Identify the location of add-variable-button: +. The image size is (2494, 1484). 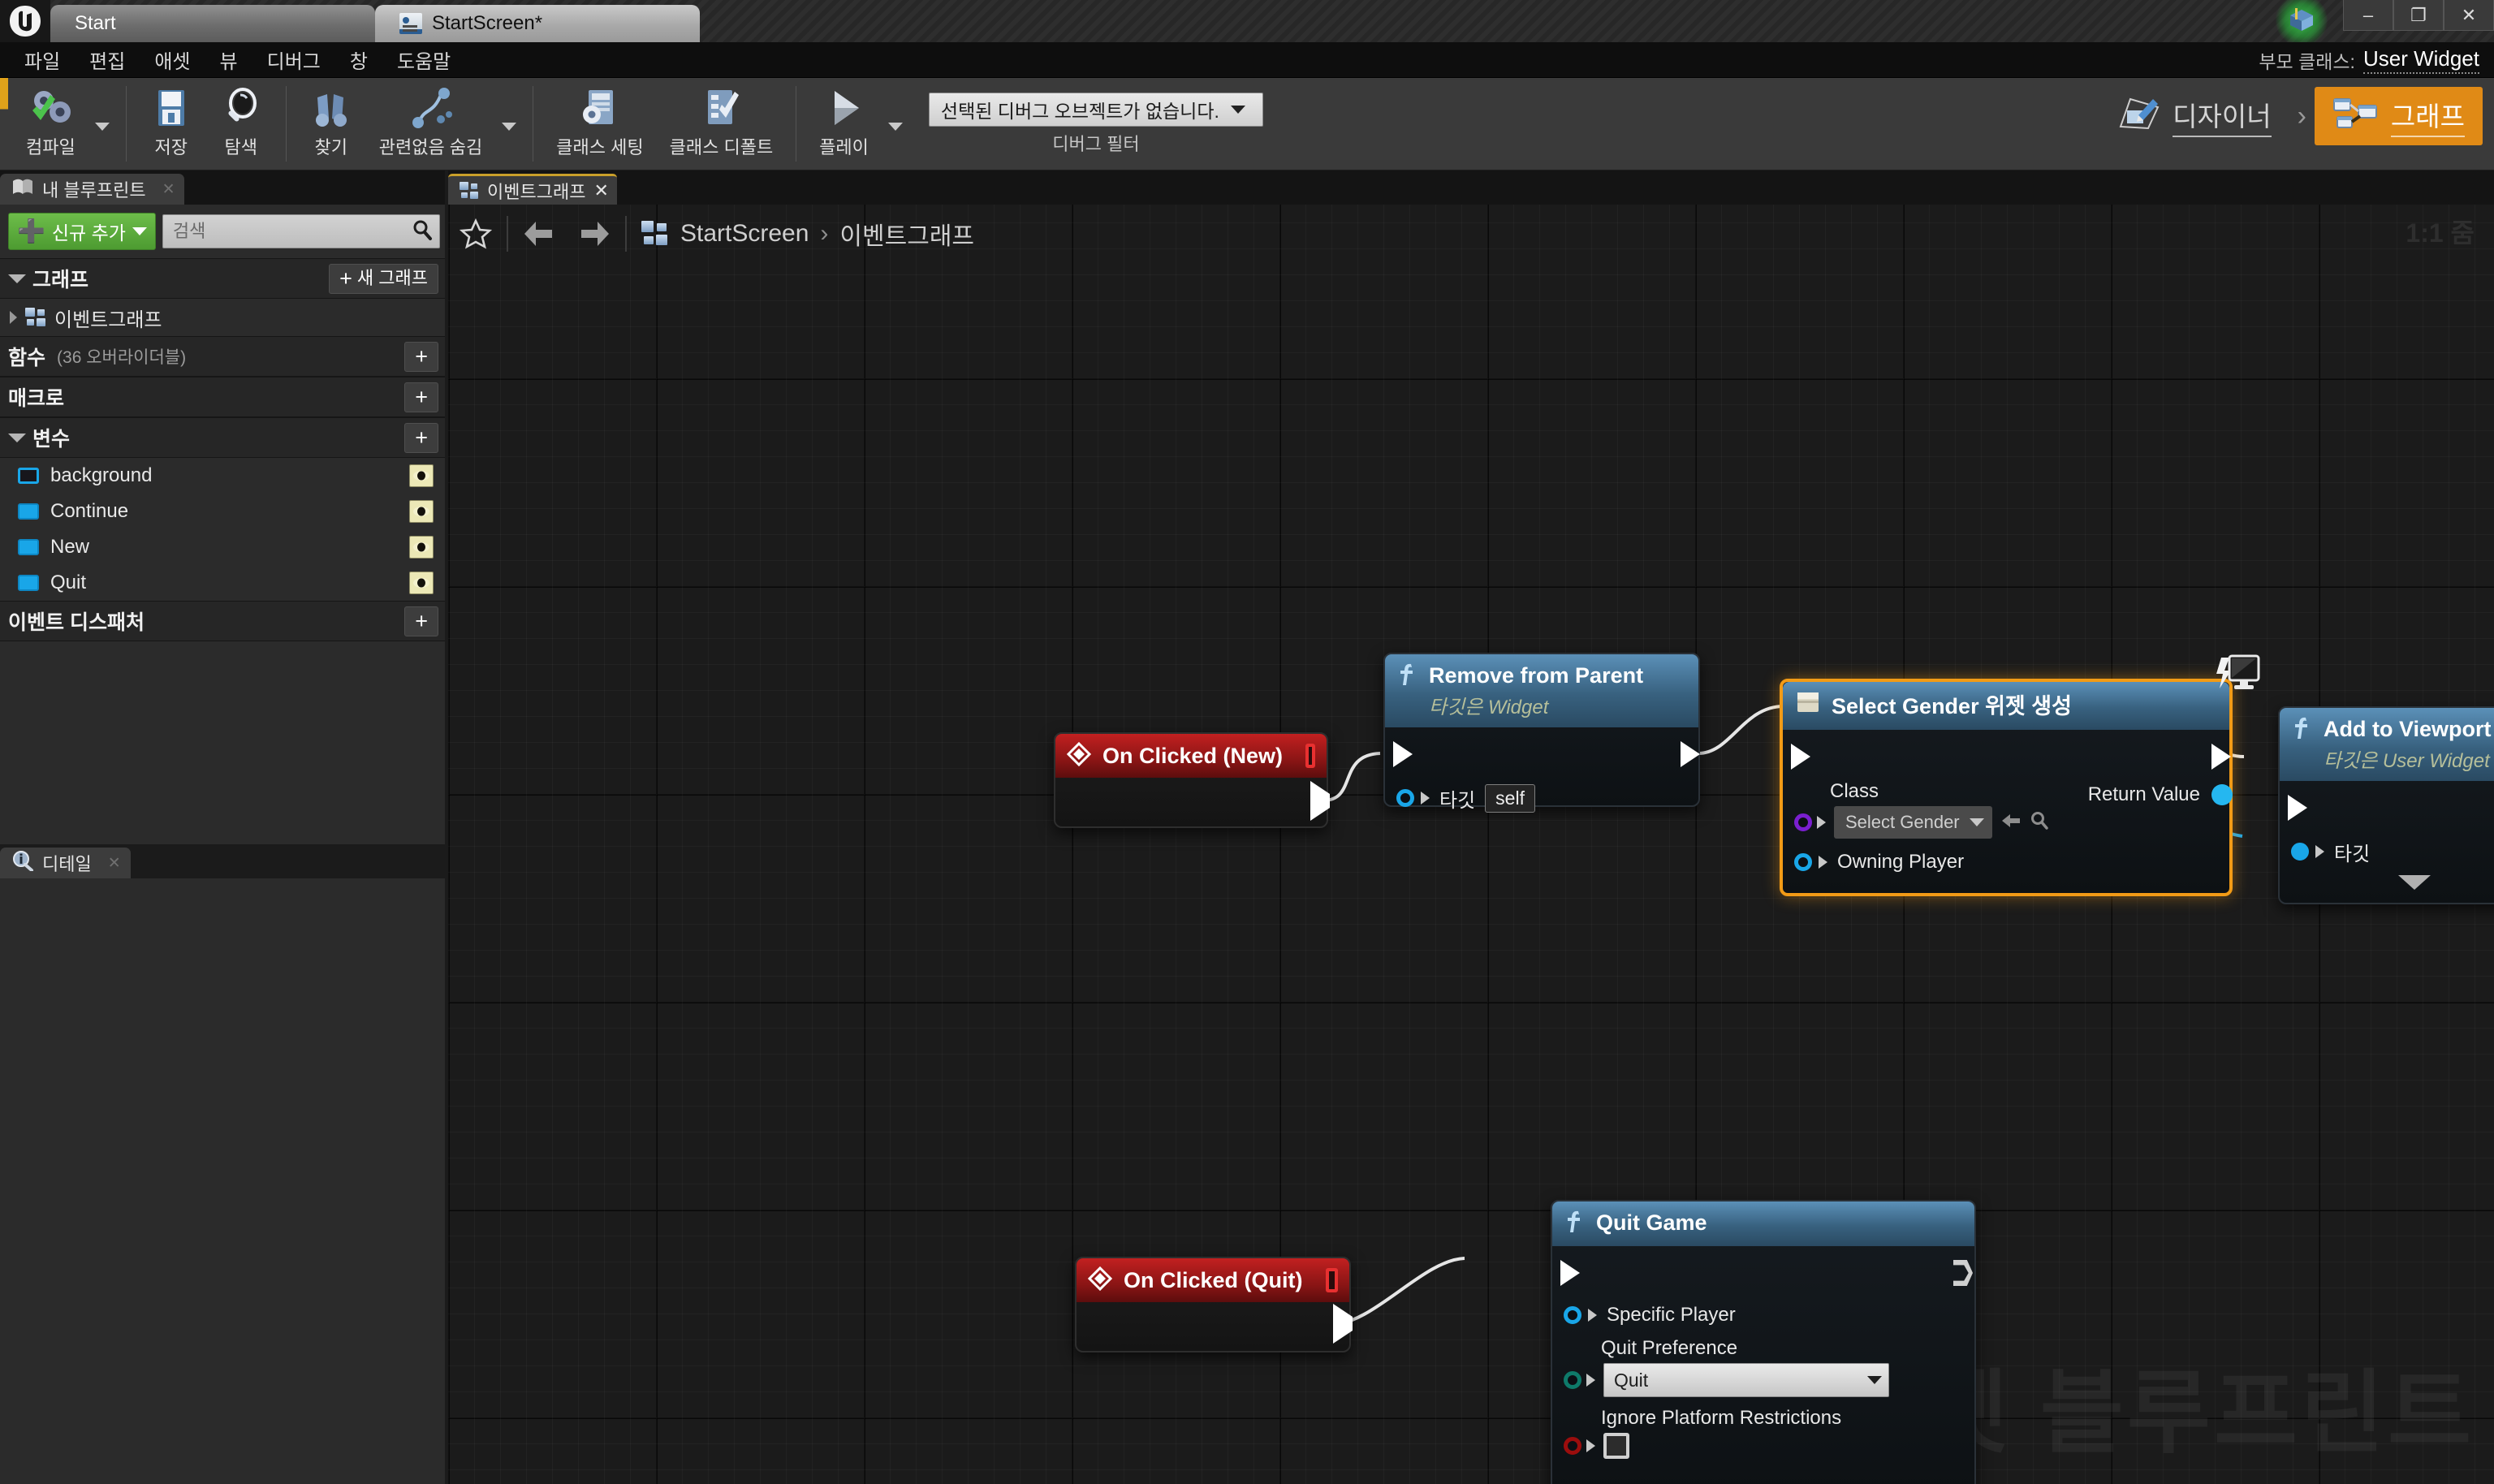
(421, 437).